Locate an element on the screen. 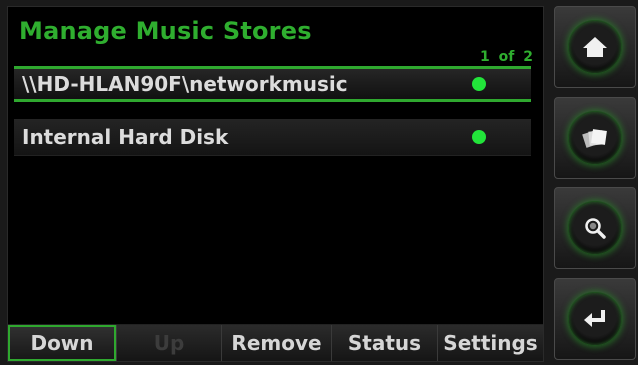  settings-button: Settings is located at coordinates (490, 343).